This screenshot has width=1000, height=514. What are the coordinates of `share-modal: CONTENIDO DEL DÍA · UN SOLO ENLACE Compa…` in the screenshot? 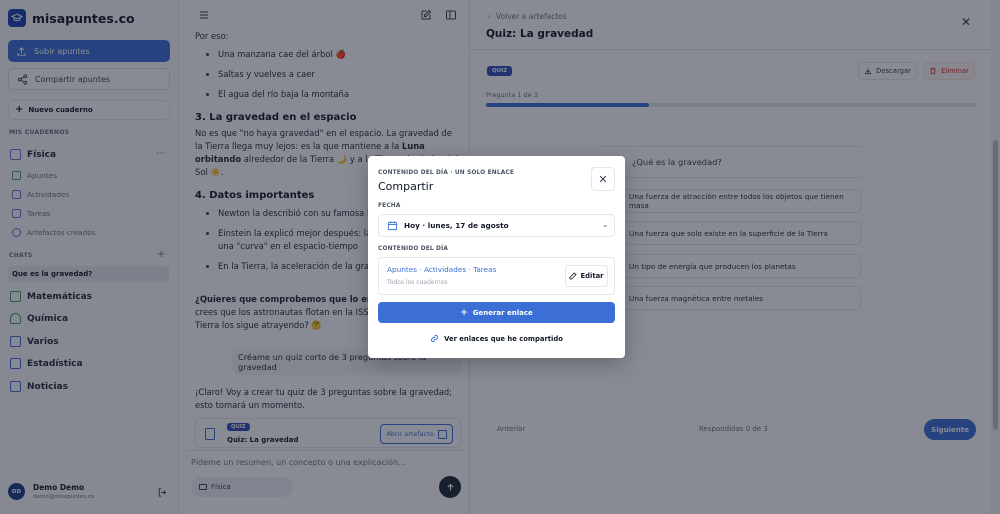 It's located at (496, 257).